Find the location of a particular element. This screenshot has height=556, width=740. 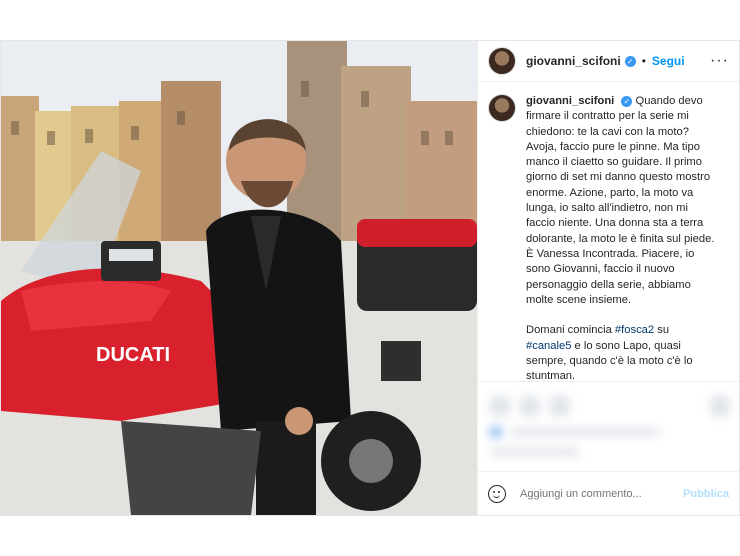

post-header: giovanni_scifoni ✓ • Segui ··· is located at coordinates (608, 61).